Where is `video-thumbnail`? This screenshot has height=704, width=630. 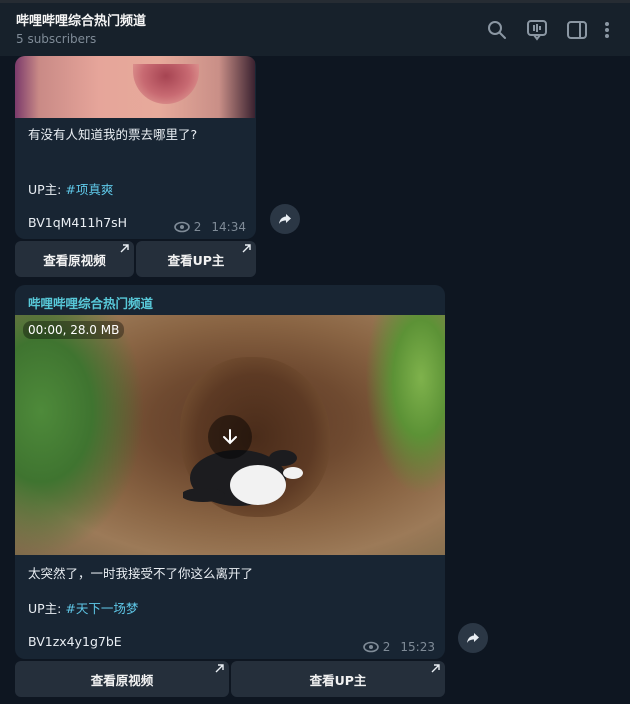
video-thumbnail is located at coordinates (135, 87).